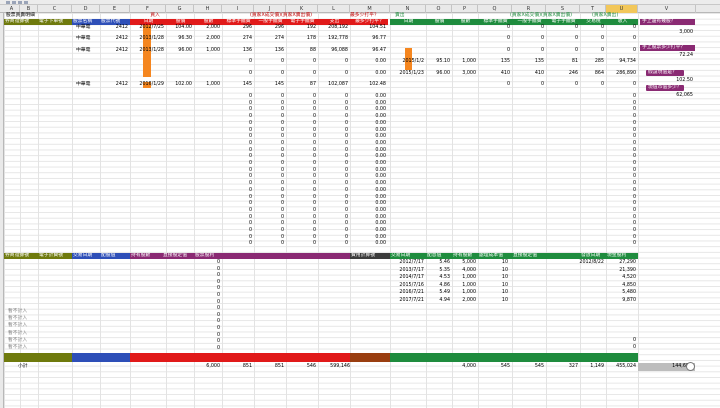  Describe the element at coordinates (438, 278) in the screenshot. I see `dividend-rate: 4.53` at that location.